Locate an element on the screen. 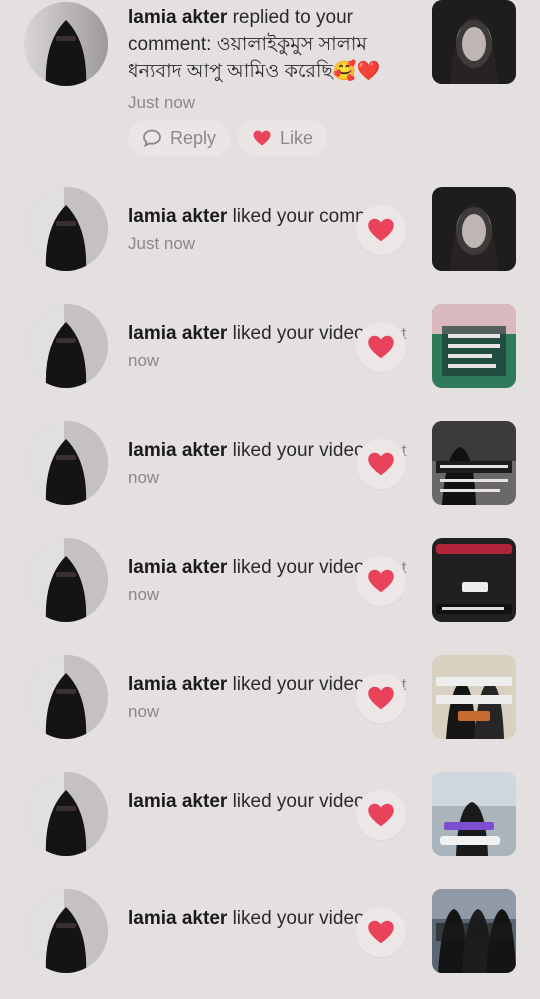 The height and width of the screenshot is (999, 540). reply-button: Reply is located at coordinates (179, 138).